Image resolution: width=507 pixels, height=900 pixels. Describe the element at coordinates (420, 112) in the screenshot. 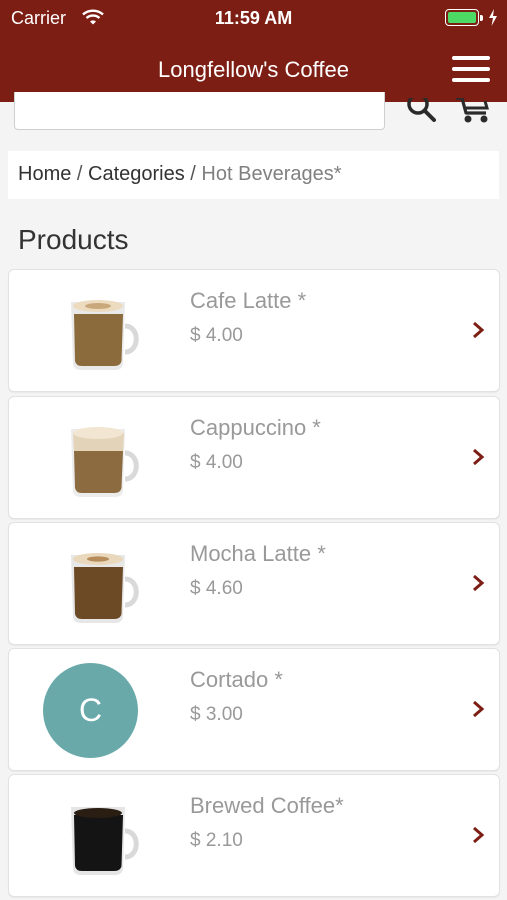

I see `search-icon` at that location.